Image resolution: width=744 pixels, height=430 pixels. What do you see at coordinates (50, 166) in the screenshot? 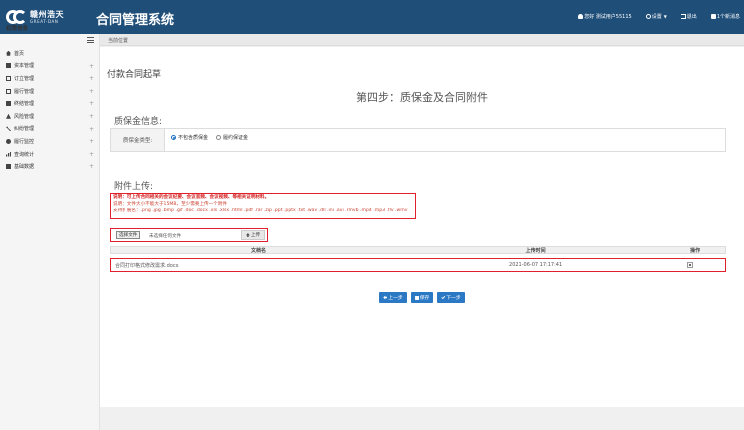
I see `sidebar-item-basedata: 基础数据 +` at bounding box center [50, 166].